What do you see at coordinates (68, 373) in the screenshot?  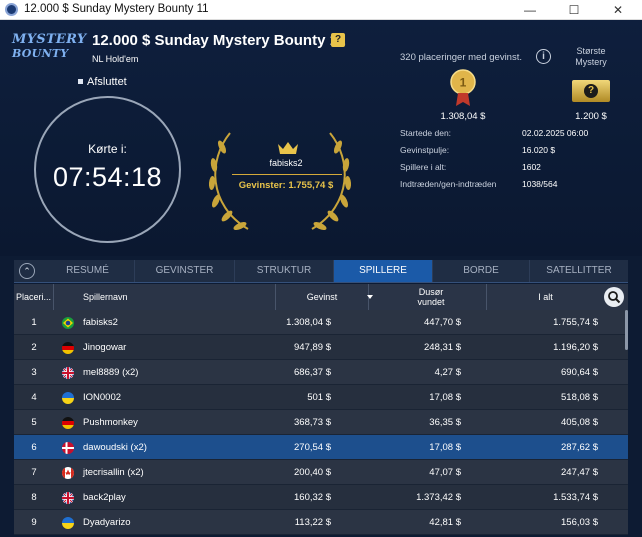 I see `flag-uk-icon` at bounding box center [68, 373].